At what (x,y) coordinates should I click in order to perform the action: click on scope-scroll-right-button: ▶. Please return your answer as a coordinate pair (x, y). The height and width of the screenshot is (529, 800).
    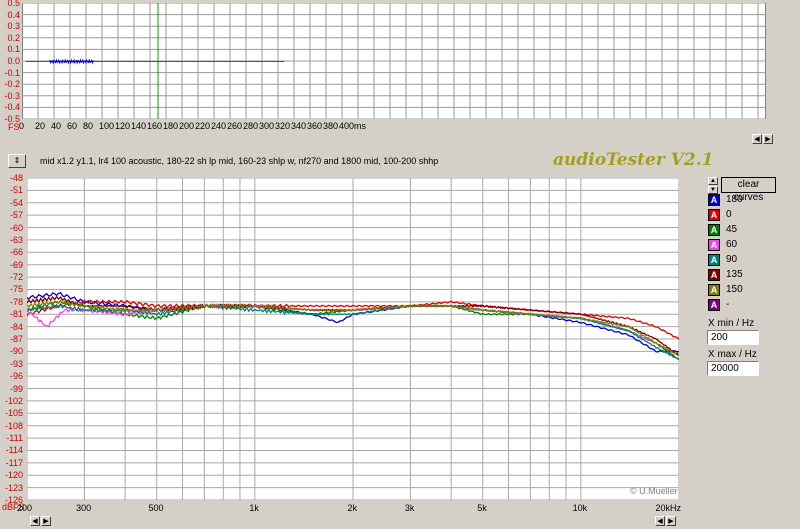
    Looking at the image, I should click on (768, 139).